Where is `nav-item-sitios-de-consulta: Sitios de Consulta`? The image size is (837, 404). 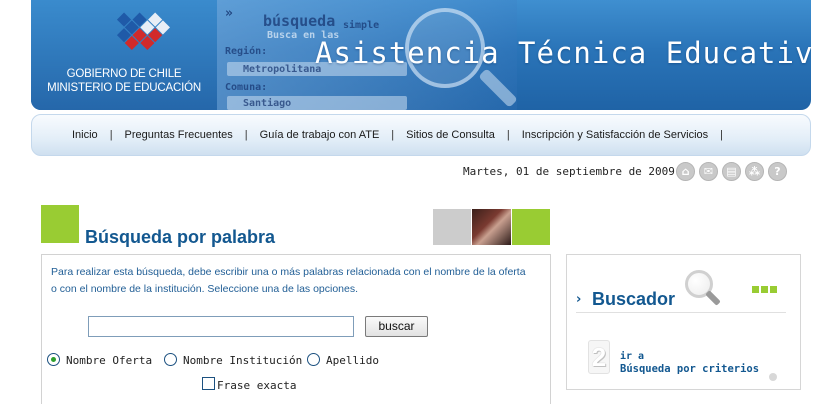
nav-item-sitios-de-consulta: Sitios de Consulta is located at coordinates (450, 135).